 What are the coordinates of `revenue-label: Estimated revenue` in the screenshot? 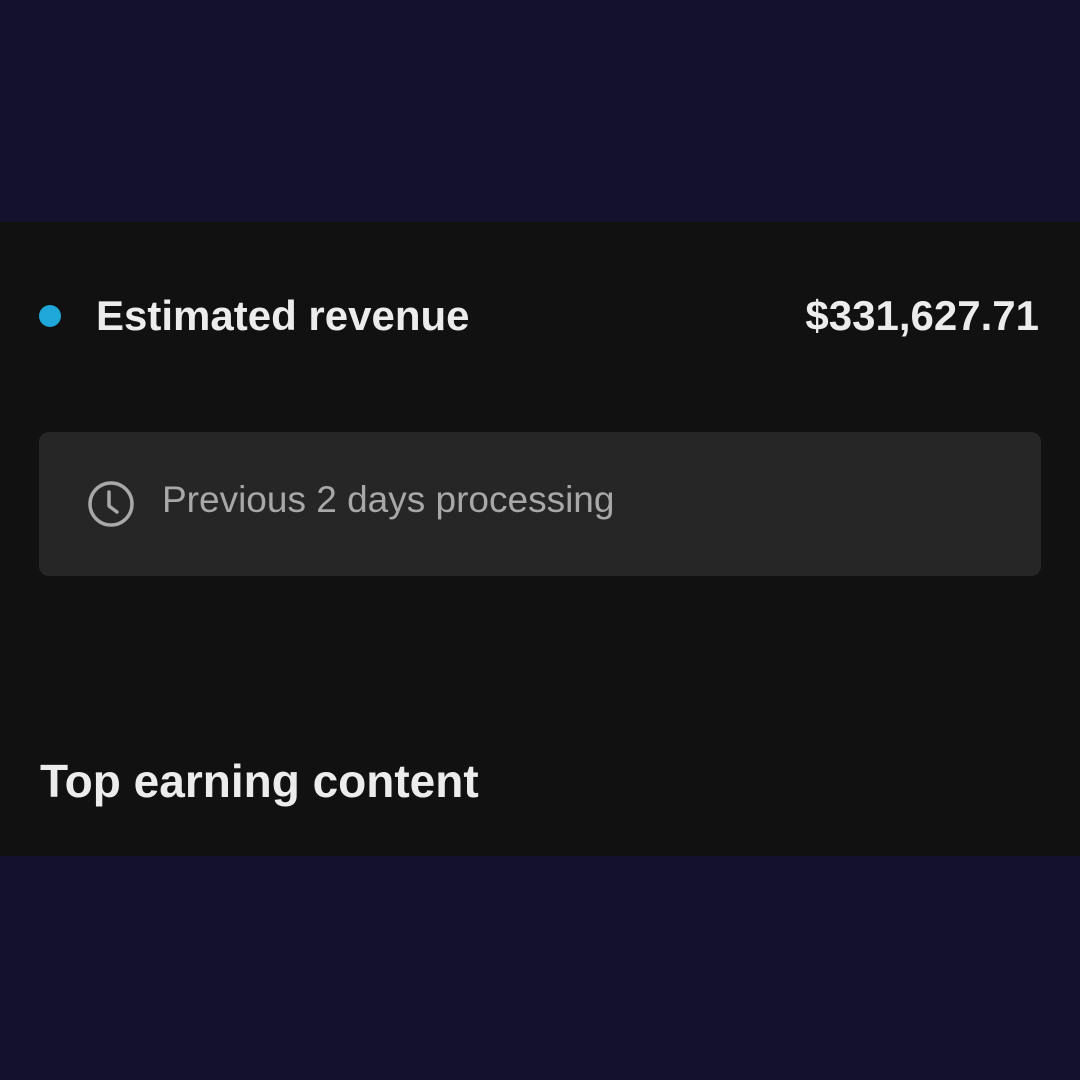 It's located at (283, 315).